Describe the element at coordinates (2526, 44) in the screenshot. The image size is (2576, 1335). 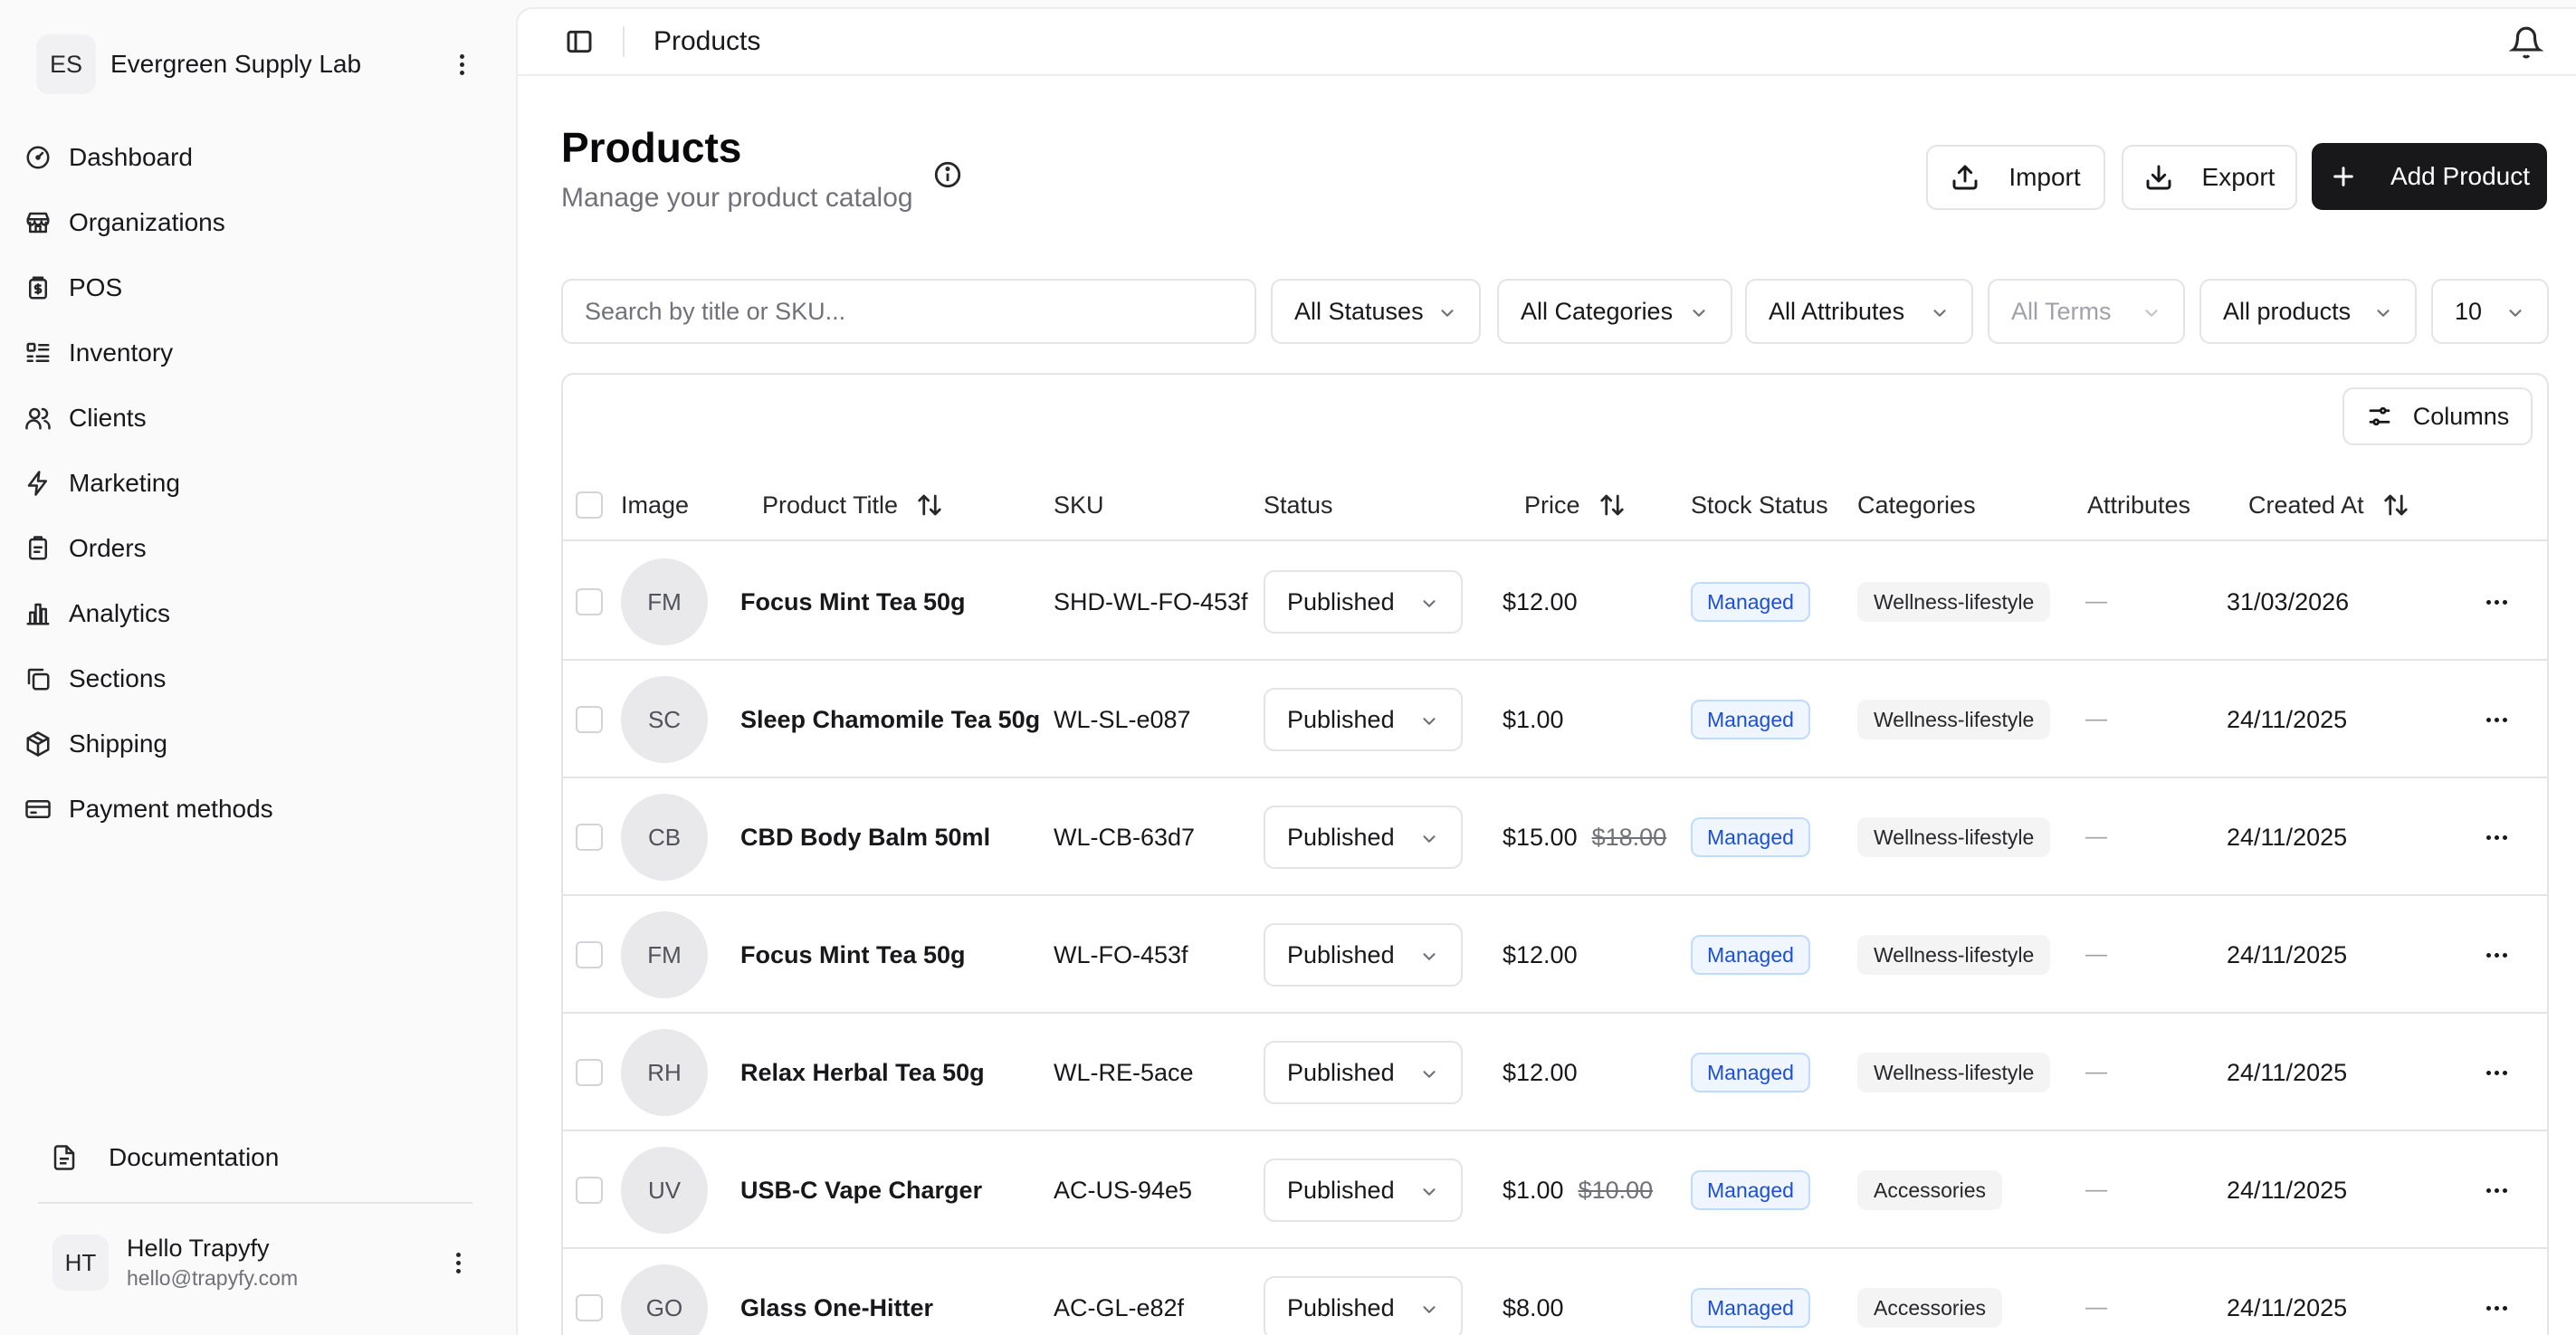
I see `bell-icon` at that location.